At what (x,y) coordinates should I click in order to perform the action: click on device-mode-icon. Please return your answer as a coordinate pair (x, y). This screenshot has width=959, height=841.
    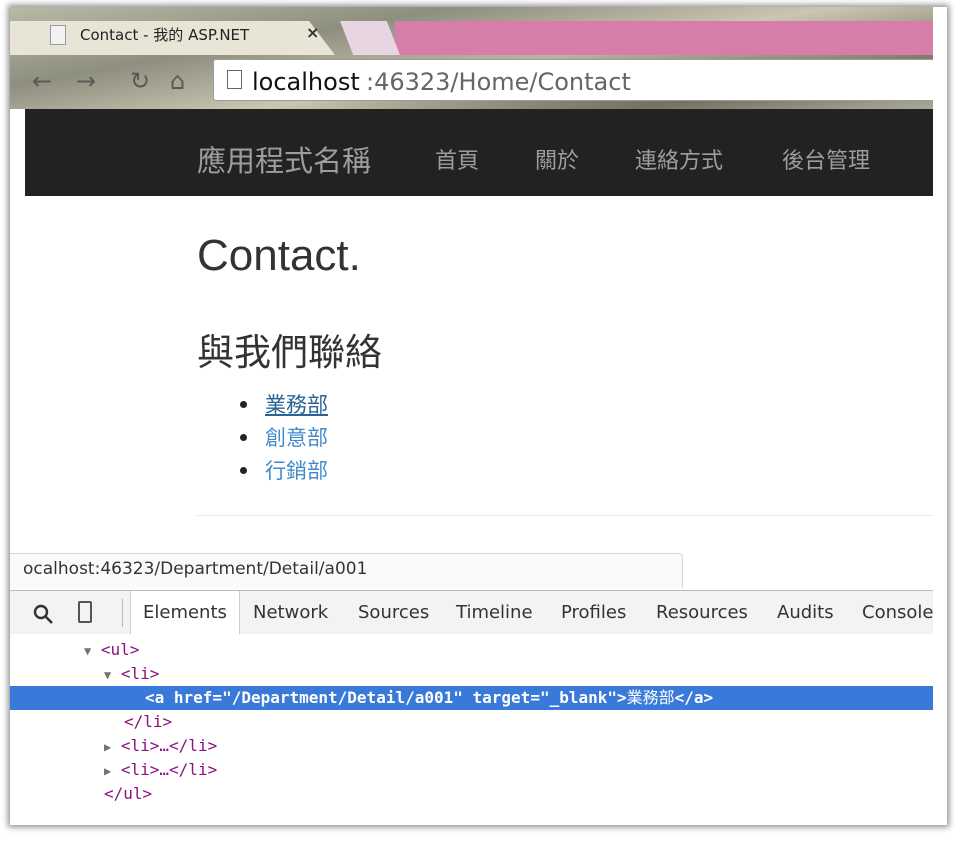
    Looking at the image, I should click on (85, 612).